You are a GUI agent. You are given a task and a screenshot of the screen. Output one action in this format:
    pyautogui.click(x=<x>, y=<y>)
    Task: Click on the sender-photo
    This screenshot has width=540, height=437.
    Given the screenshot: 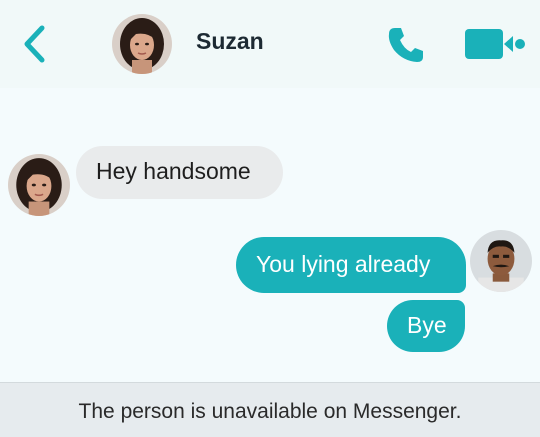 What is the action you would take?
    pyautogui.click(x=39, y=185)
    